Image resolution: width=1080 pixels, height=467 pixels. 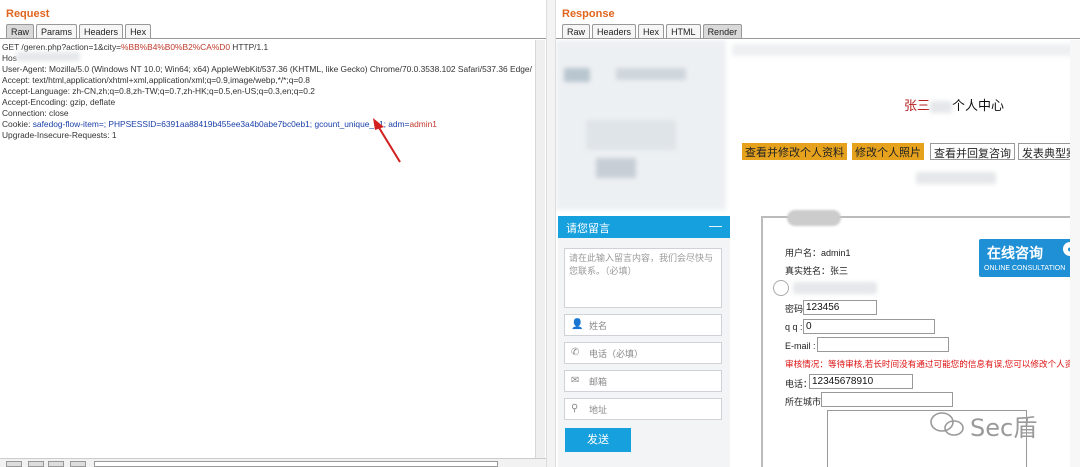 I want to click on prev-button, so click(x=36, y=464).